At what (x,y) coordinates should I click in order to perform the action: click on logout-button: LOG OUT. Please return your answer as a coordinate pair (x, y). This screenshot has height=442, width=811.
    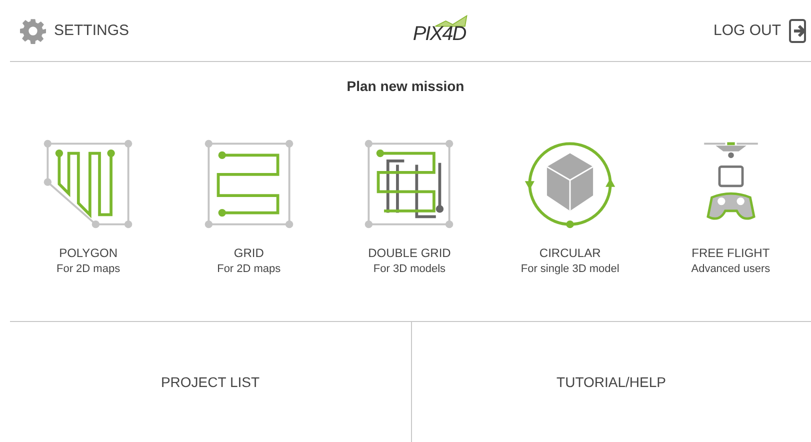
    Looking at the image, I should click on (757, 30).